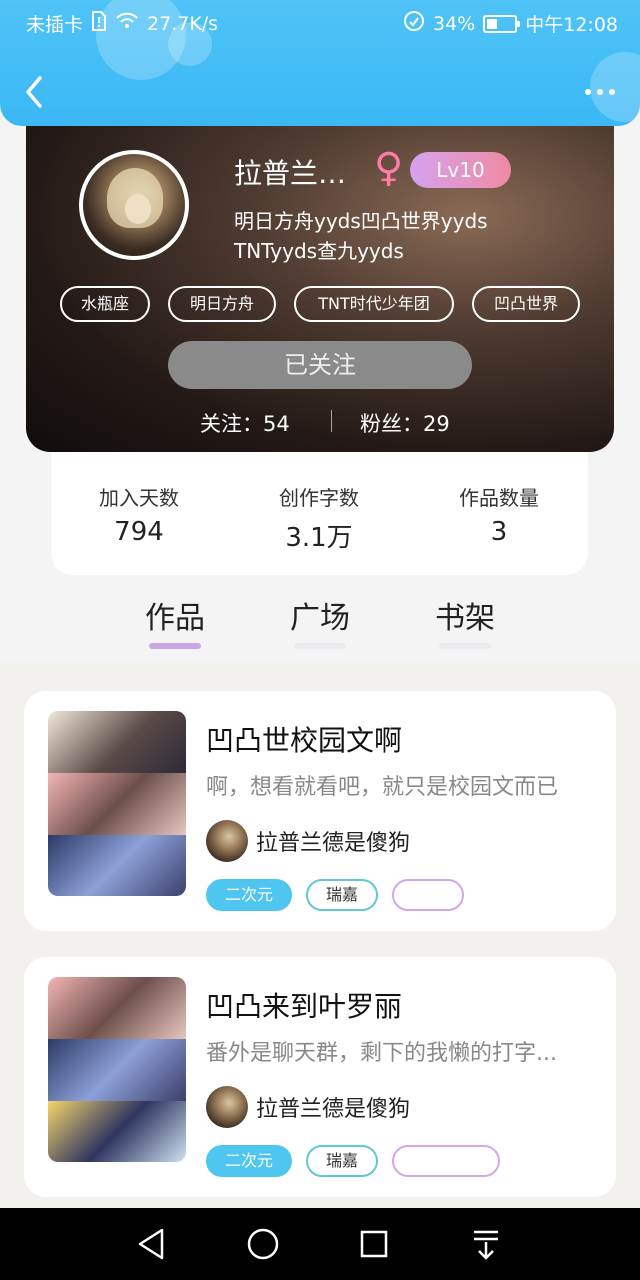 The height and width of the screenshot is (1280, 640). I want to click on stat-label: 加入天数, so click(139, 498).